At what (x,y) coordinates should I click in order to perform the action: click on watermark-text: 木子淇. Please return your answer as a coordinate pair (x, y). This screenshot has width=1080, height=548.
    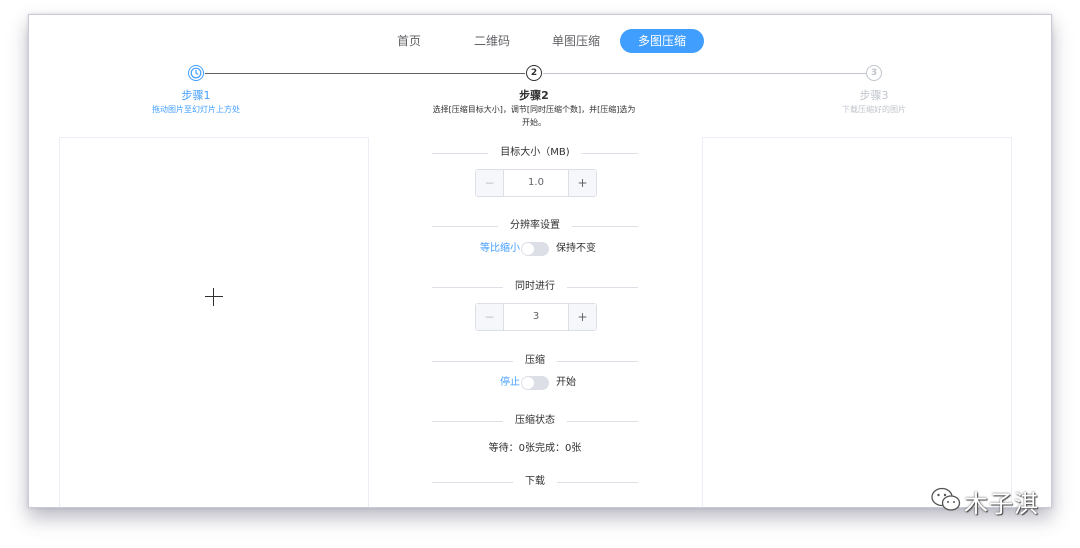
    Looking at the image, I should click on (1001, 504).